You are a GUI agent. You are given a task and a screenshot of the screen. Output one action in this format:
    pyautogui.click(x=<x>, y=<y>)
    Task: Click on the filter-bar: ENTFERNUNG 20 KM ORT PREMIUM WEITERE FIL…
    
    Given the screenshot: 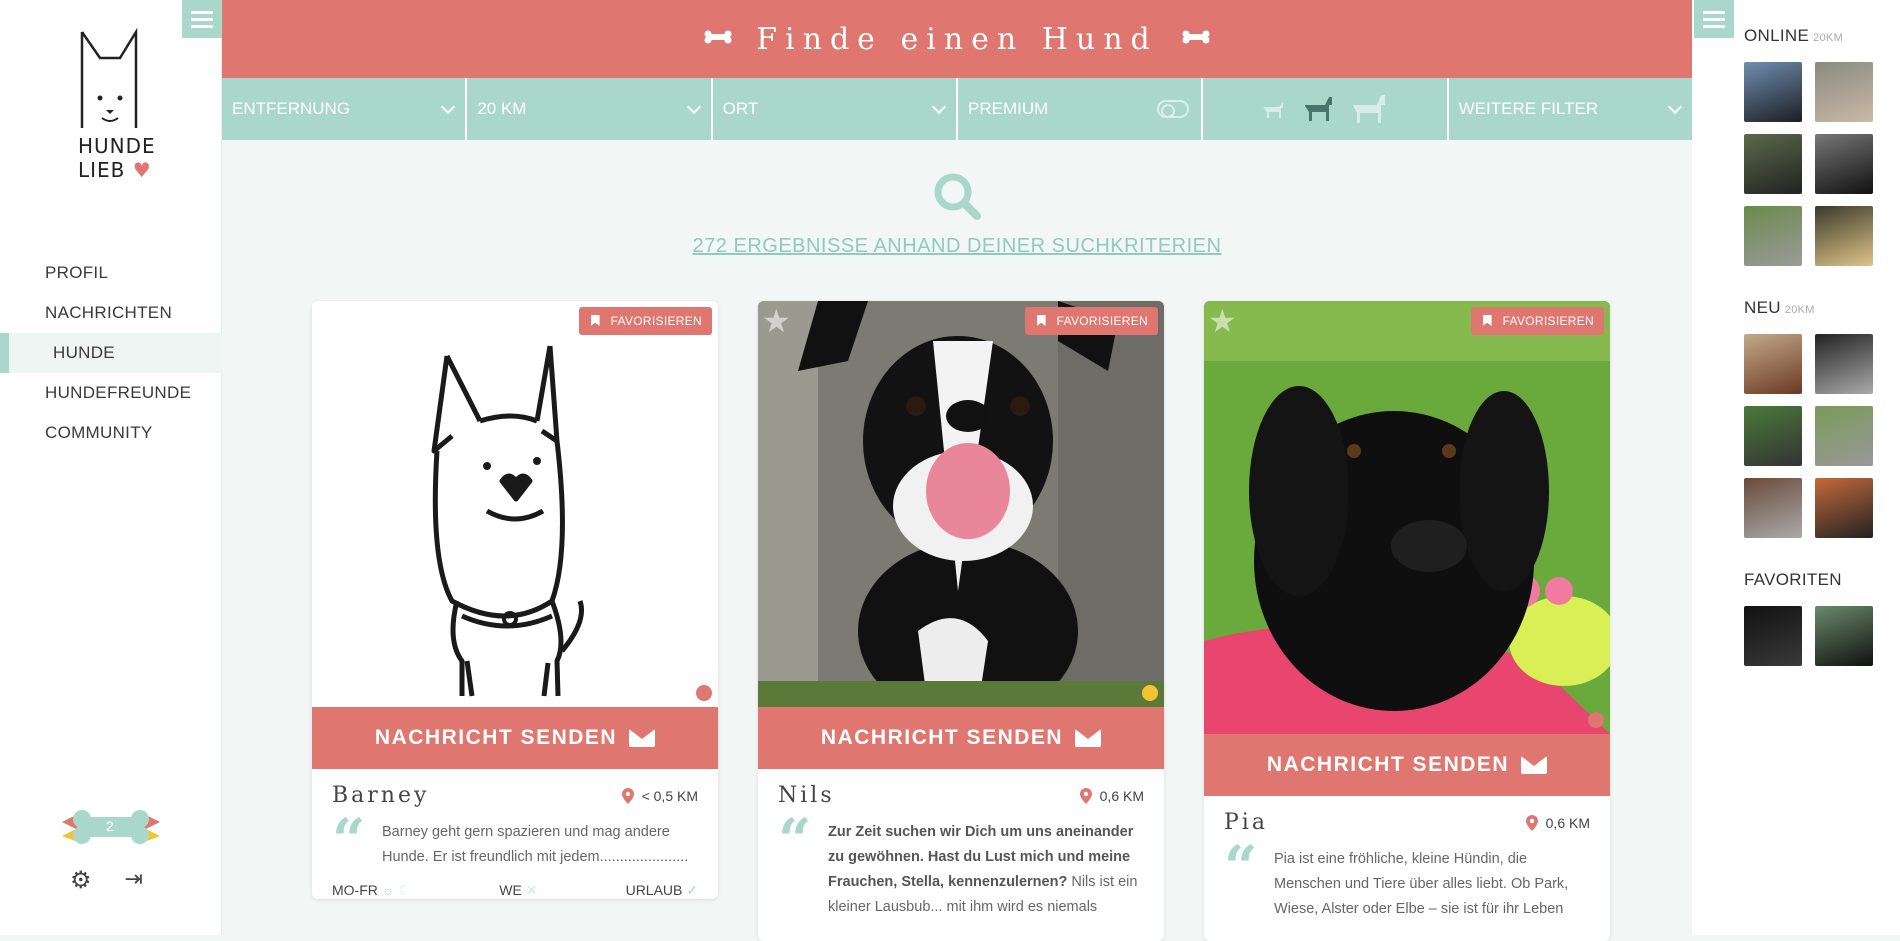 What is the action you would take?
    pyautogui.click(x=957, y=109)
    